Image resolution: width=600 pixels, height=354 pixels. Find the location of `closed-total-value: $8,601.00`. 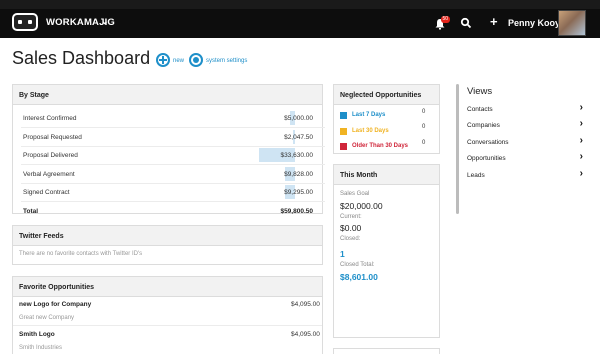

closed-total-value: $8,601.00 is located at coordinates (359, 277).